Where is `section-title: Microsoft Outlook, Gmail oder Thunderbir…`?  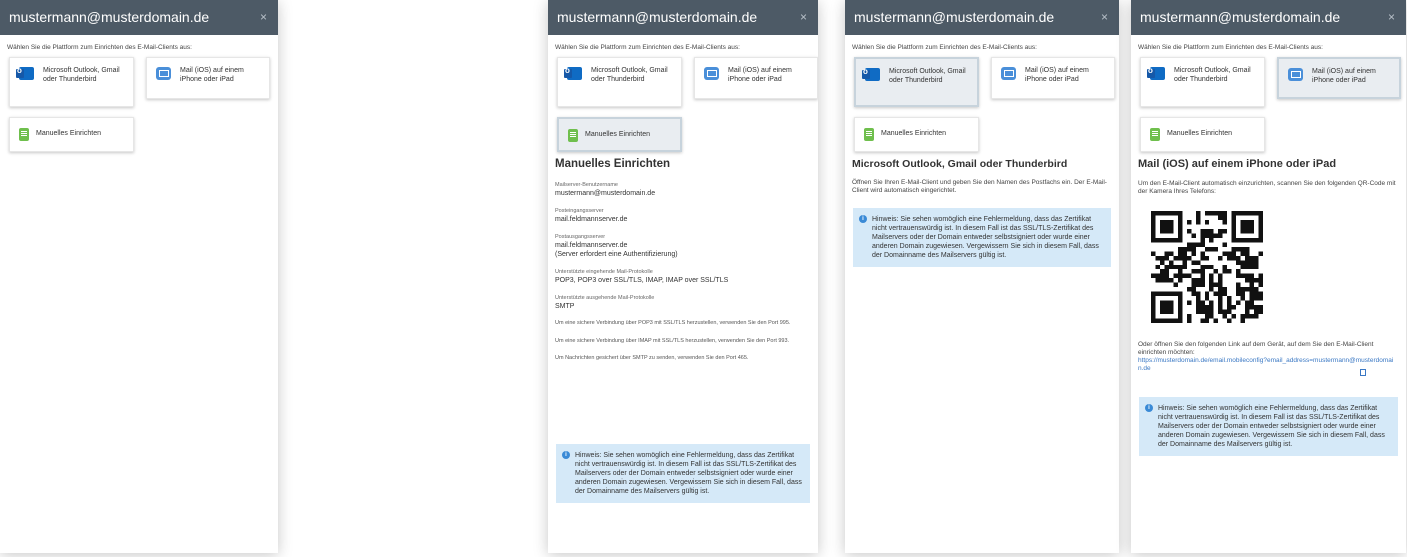
section-title: Microsoft Outlook, Gmail oder Thunderbir… is located at coordinates (960, 164).